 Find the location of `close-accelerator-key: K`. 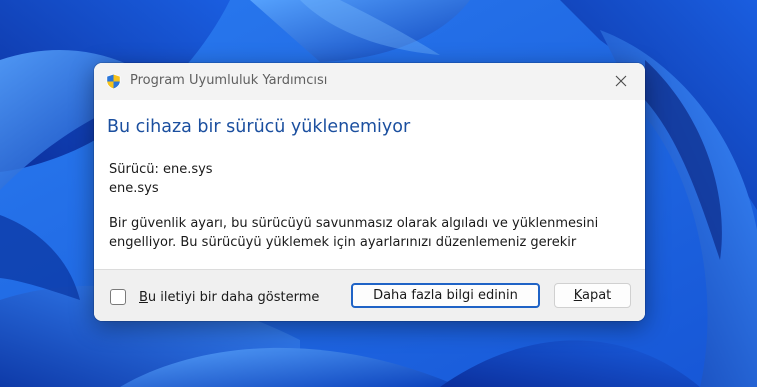

close-accelerator-key: K is located at coordinates (577, 295).